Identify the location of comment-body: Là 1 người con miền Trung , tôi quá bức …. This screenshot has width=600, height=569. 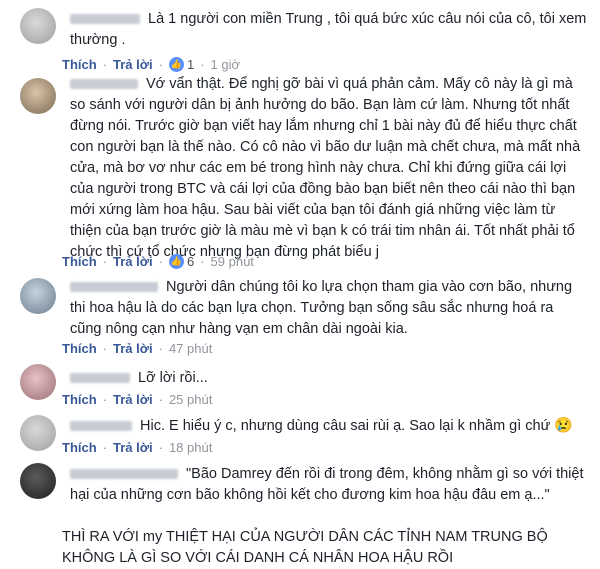
(329, 30).